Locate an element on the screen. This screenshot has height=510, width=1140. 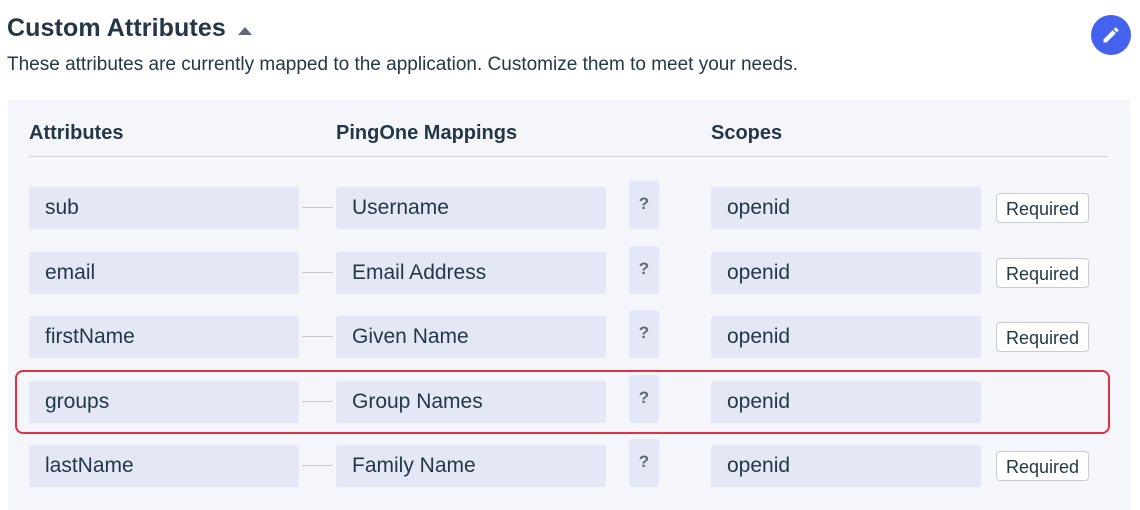
mapping-field: Username is located at coordinates (471, 208).